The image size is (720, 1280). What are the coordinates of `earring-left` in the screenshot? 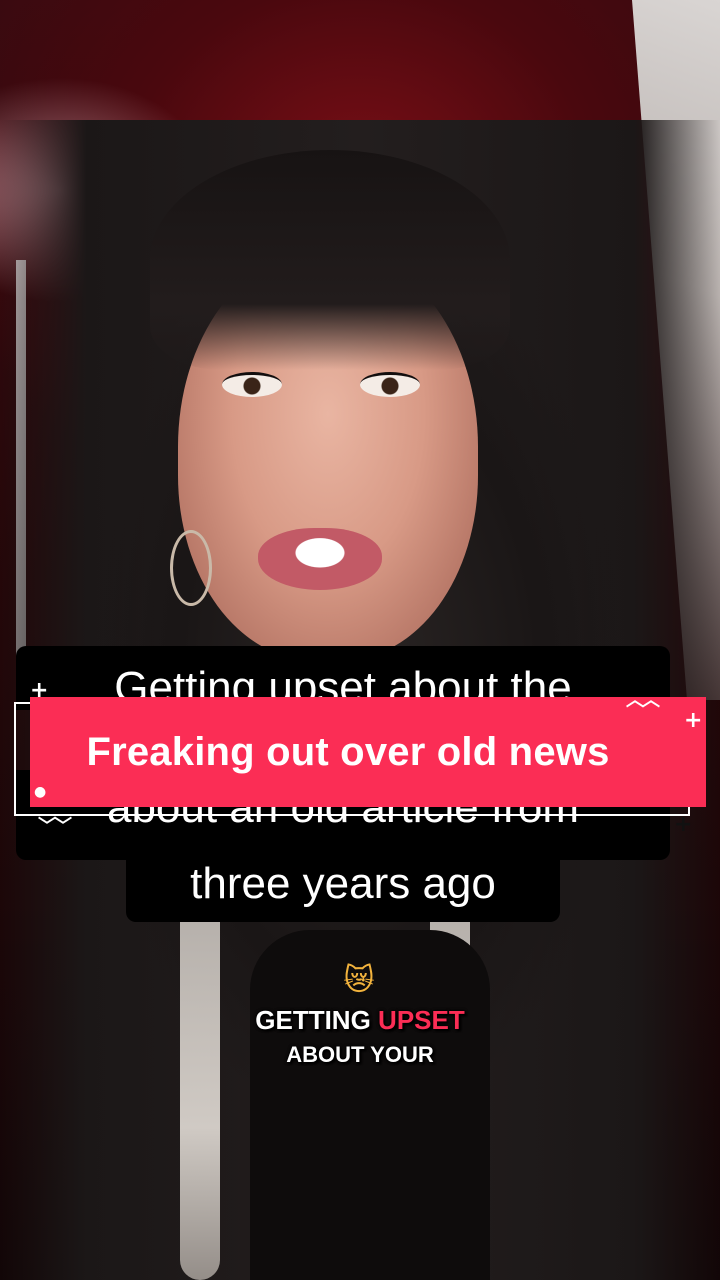 It's located at (191, 568).